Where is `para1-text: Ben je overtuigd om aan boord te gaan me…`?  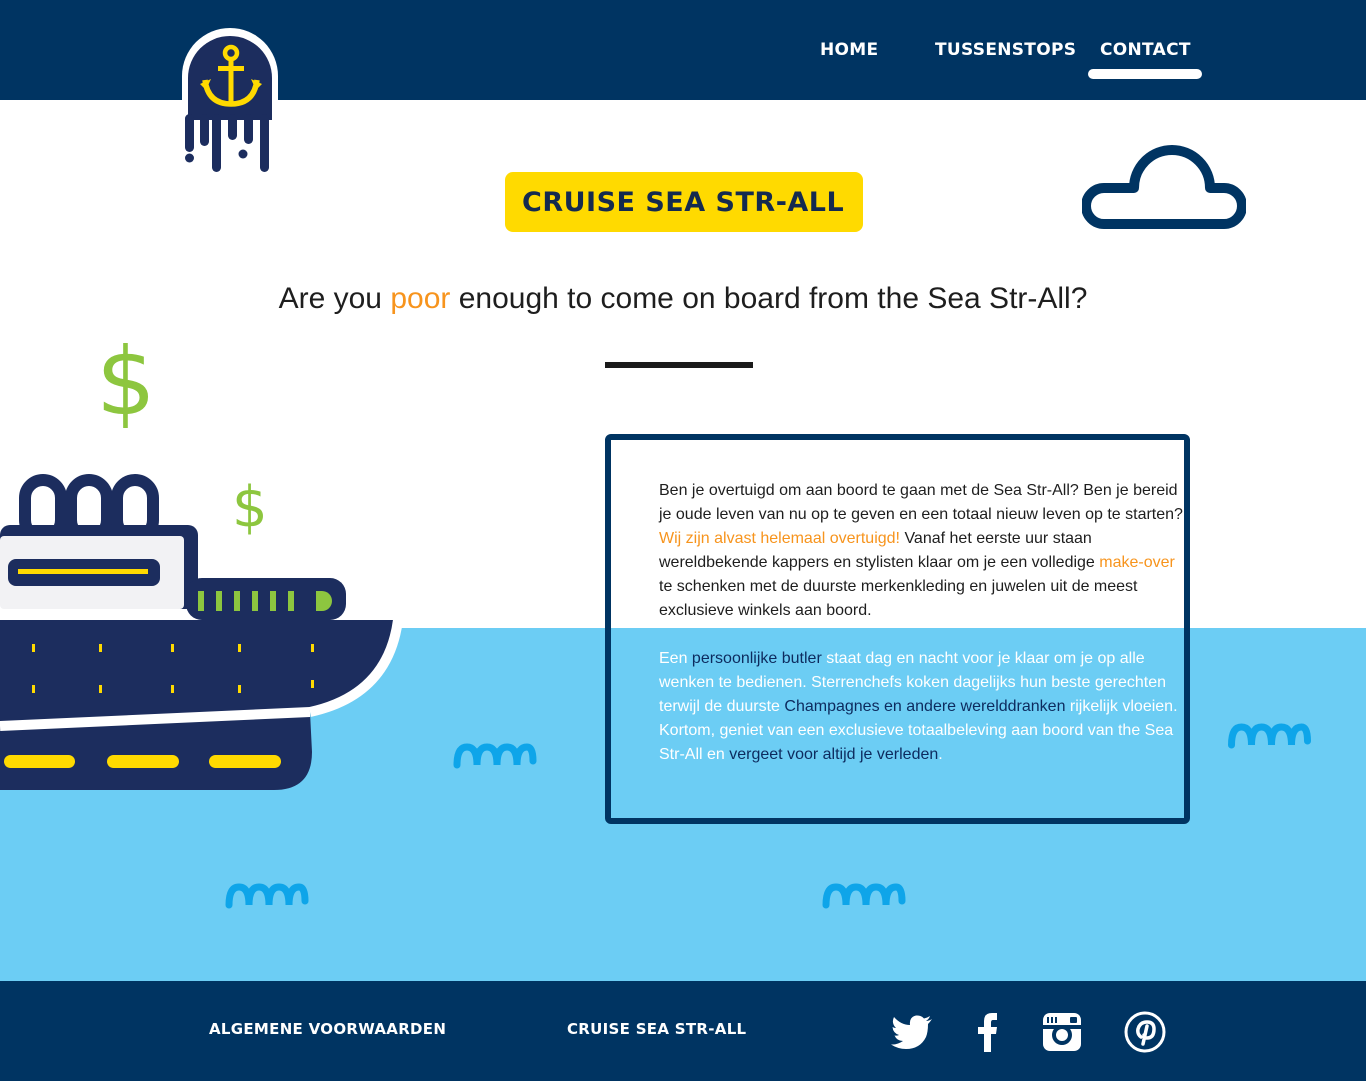 para1-text: Ben je overtuigd om aan boord te gaan me… is located at coordinates (921, 502).